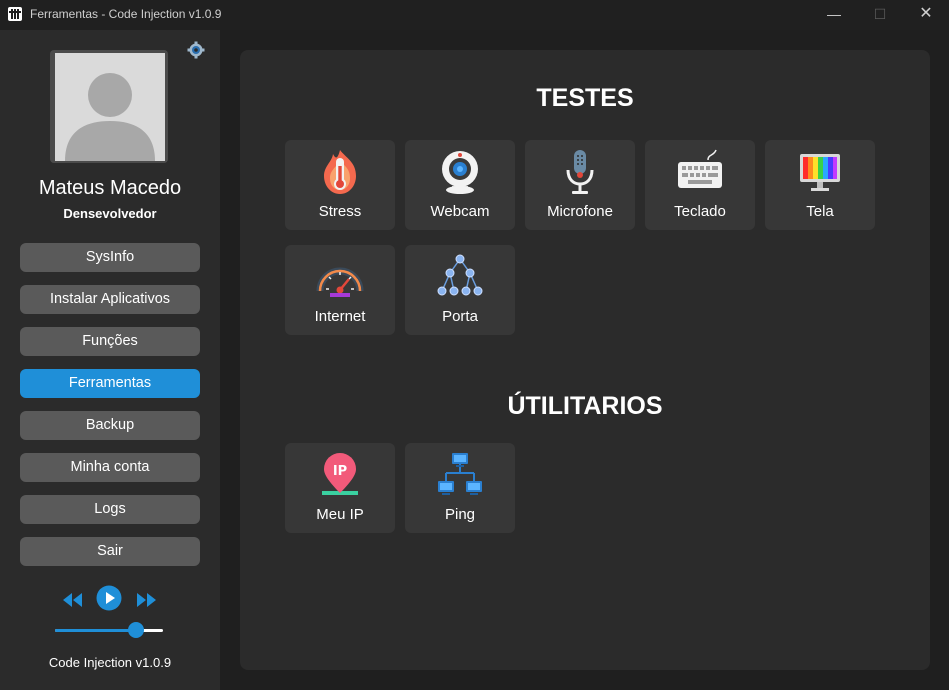  Describe the element at coordinates (880, 15) in the screenshot. I see `maximize-button: ☐` at that location.